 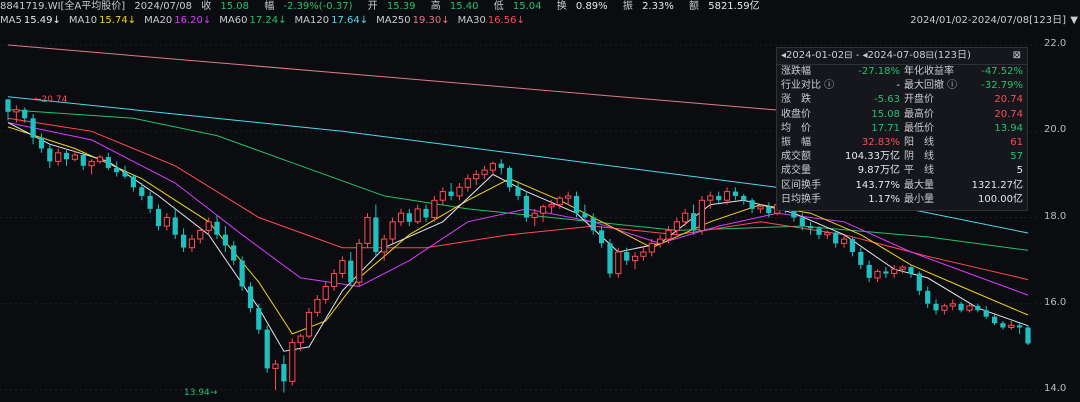 What do you see at coordinates (919, 142) in the screenshot?
I see `stat-label: 阳 线` at bounding box center [919, 142].